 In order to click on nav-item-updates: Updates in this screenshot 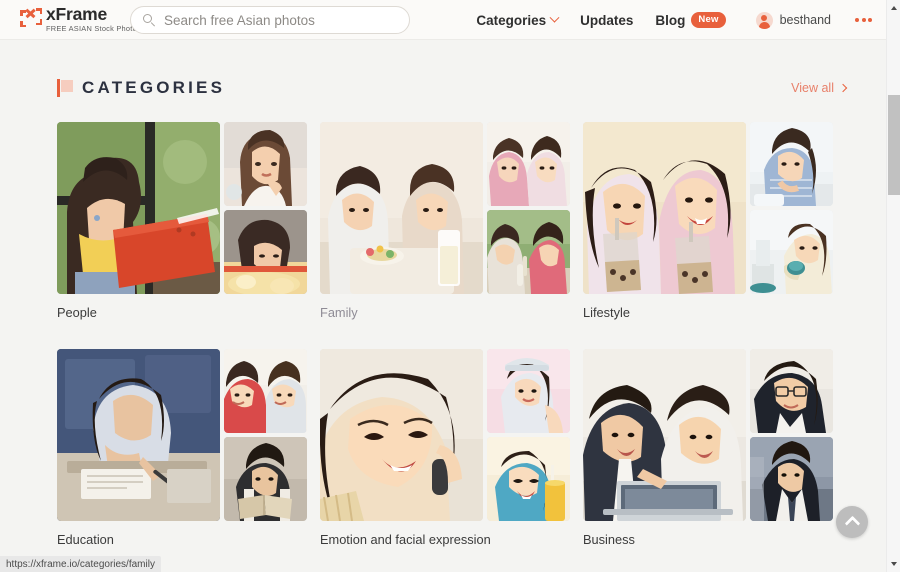, I will do `click(606, 20)`.